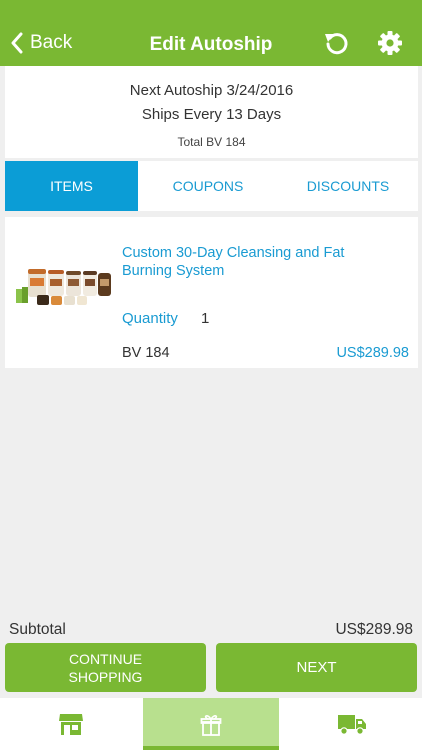  I want to click on gift-icon, so click(211, 725).